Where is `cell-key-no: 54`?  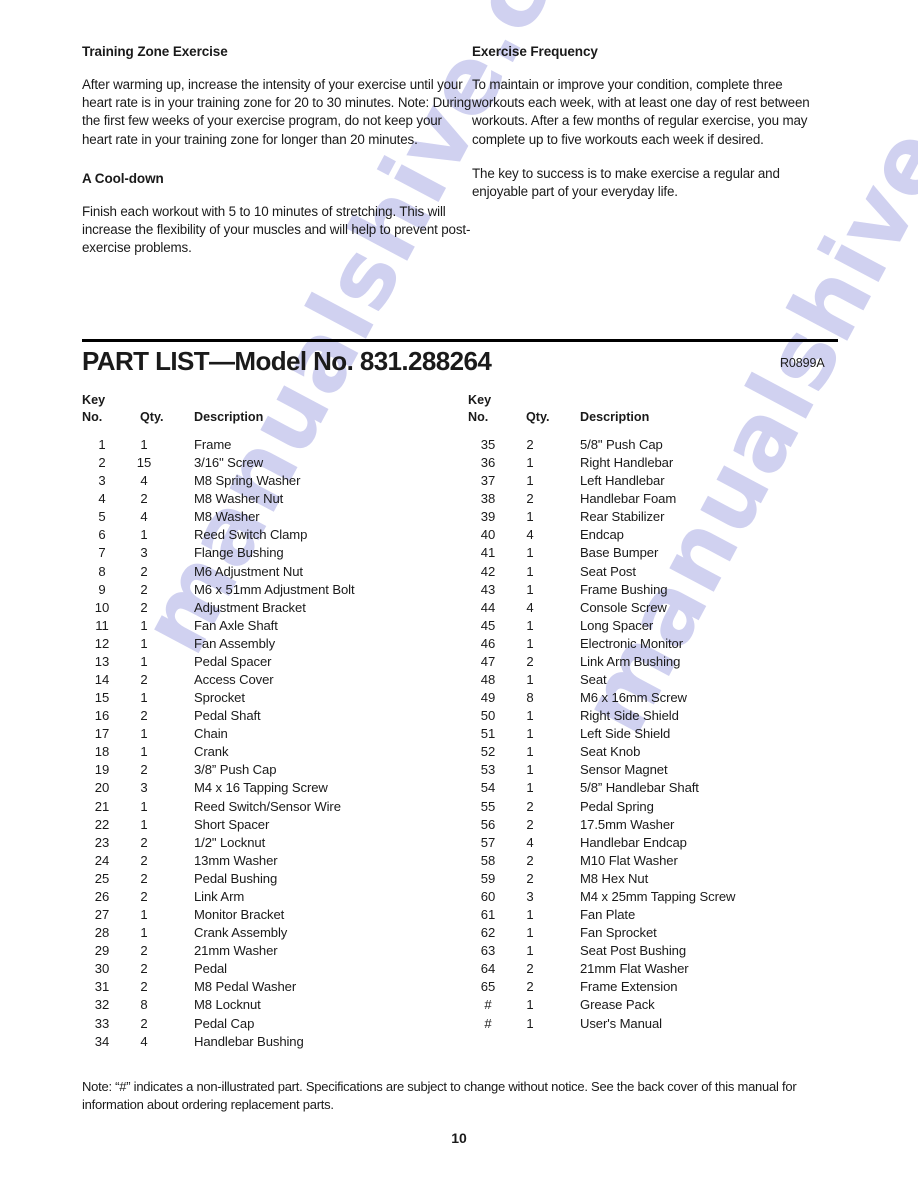 cell-key-no: 54 is located at coordinates (488, 788).